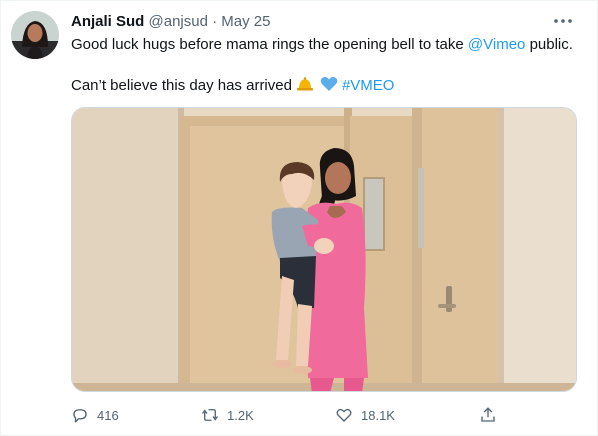 The image size is (598, 436). I want to click on author-name: Anjali Sud, so click(107, 21).